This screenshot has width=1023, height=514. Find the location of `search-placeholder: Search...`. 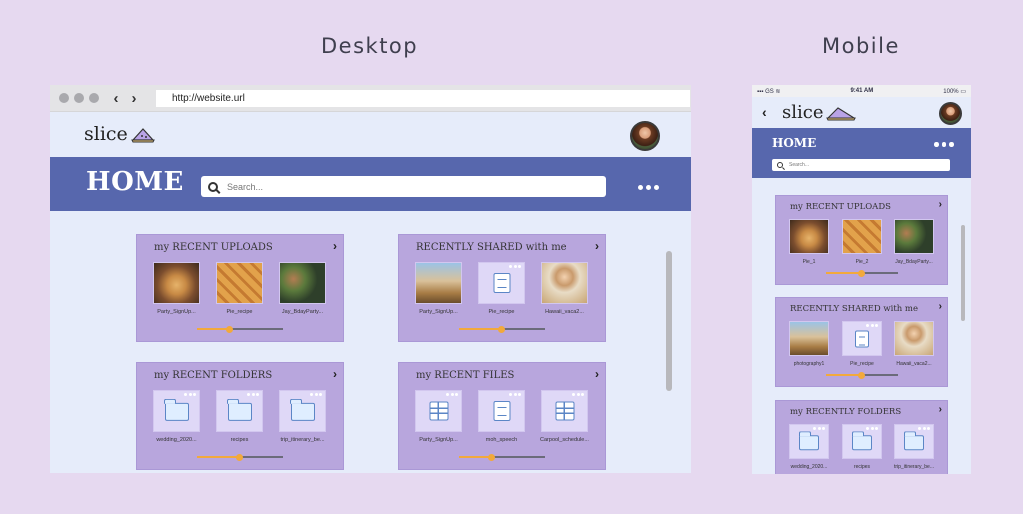

search-placeholder: Search... is located at coordinates (799, 165).